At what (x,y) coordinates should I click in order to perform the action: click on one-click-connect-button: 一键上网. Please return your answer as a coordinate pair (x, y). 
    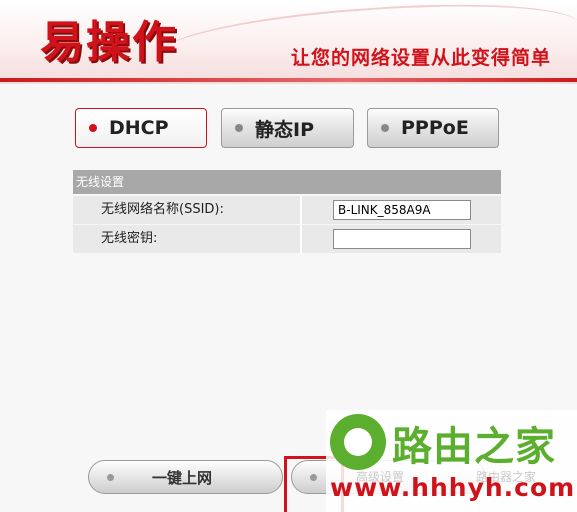
    Looking at the image, I should click on (185, 477).